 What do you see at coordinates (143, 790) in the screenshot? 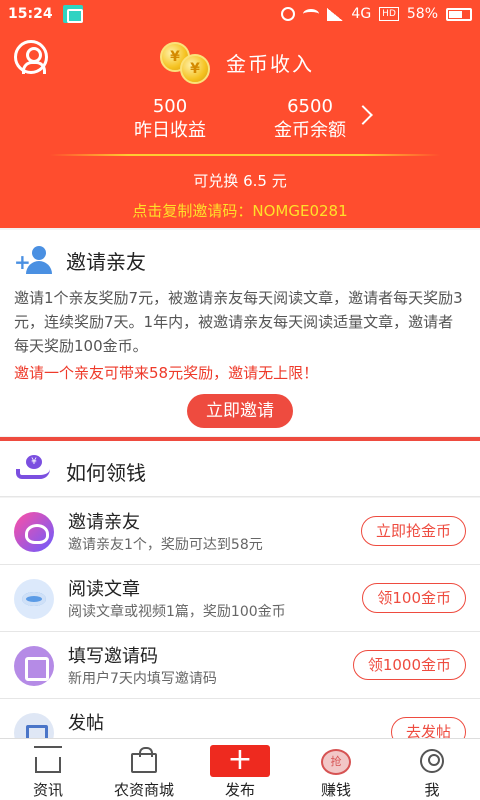
I see `nav-label: 农资商城` at bounding box center [143, 790].